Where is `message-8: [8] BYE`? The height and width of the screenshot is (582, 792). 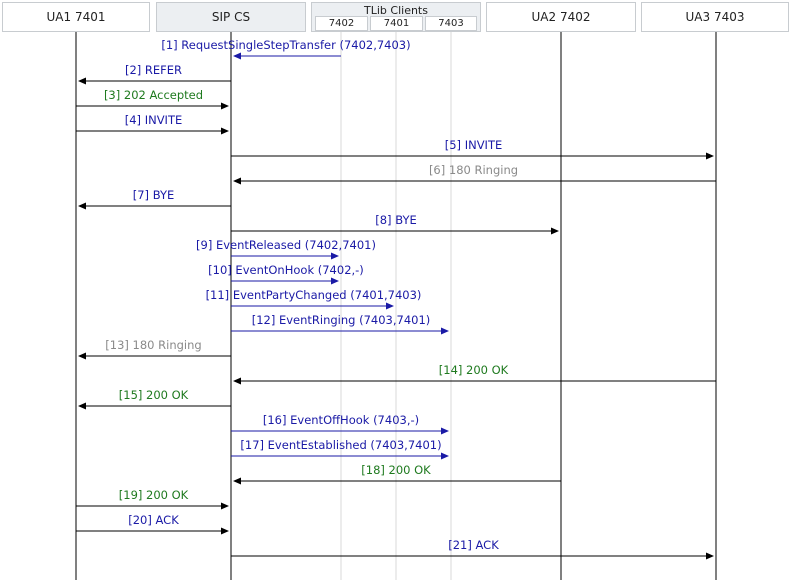 message-8: [8] BYE is located at coordinates (395, 224).